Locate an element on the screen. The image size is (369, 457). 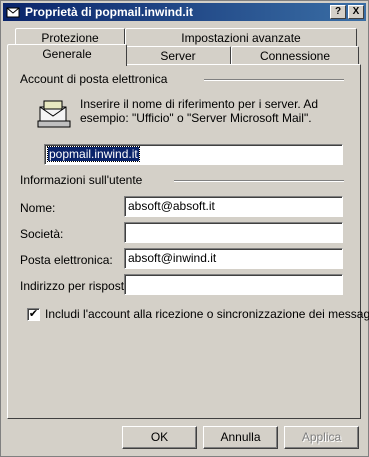
name-field: absoft@absoft.it is located at coordinates (233, 206).